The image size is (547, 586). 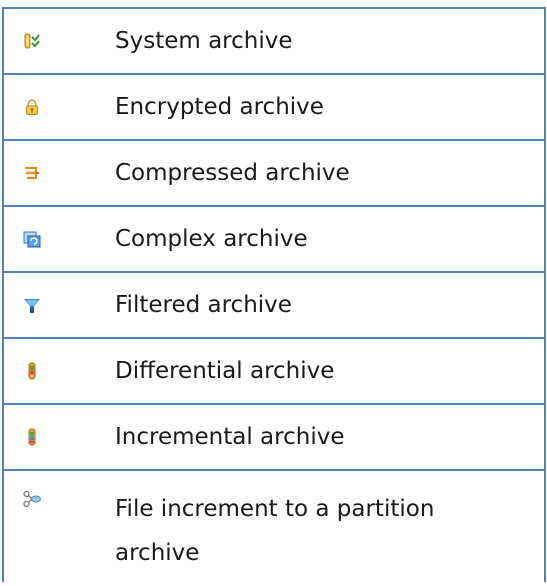 I want to click on legend-row-incremental-archive: Incremental archive, so click(x=274, y=436).